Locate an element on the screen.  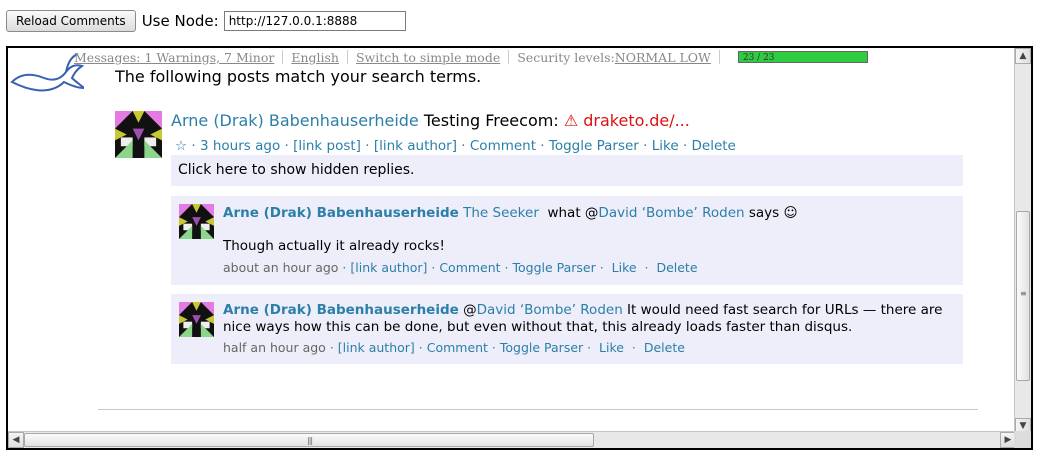
reply-timestamp: about an hour ago is located at coordinates (281, 267).